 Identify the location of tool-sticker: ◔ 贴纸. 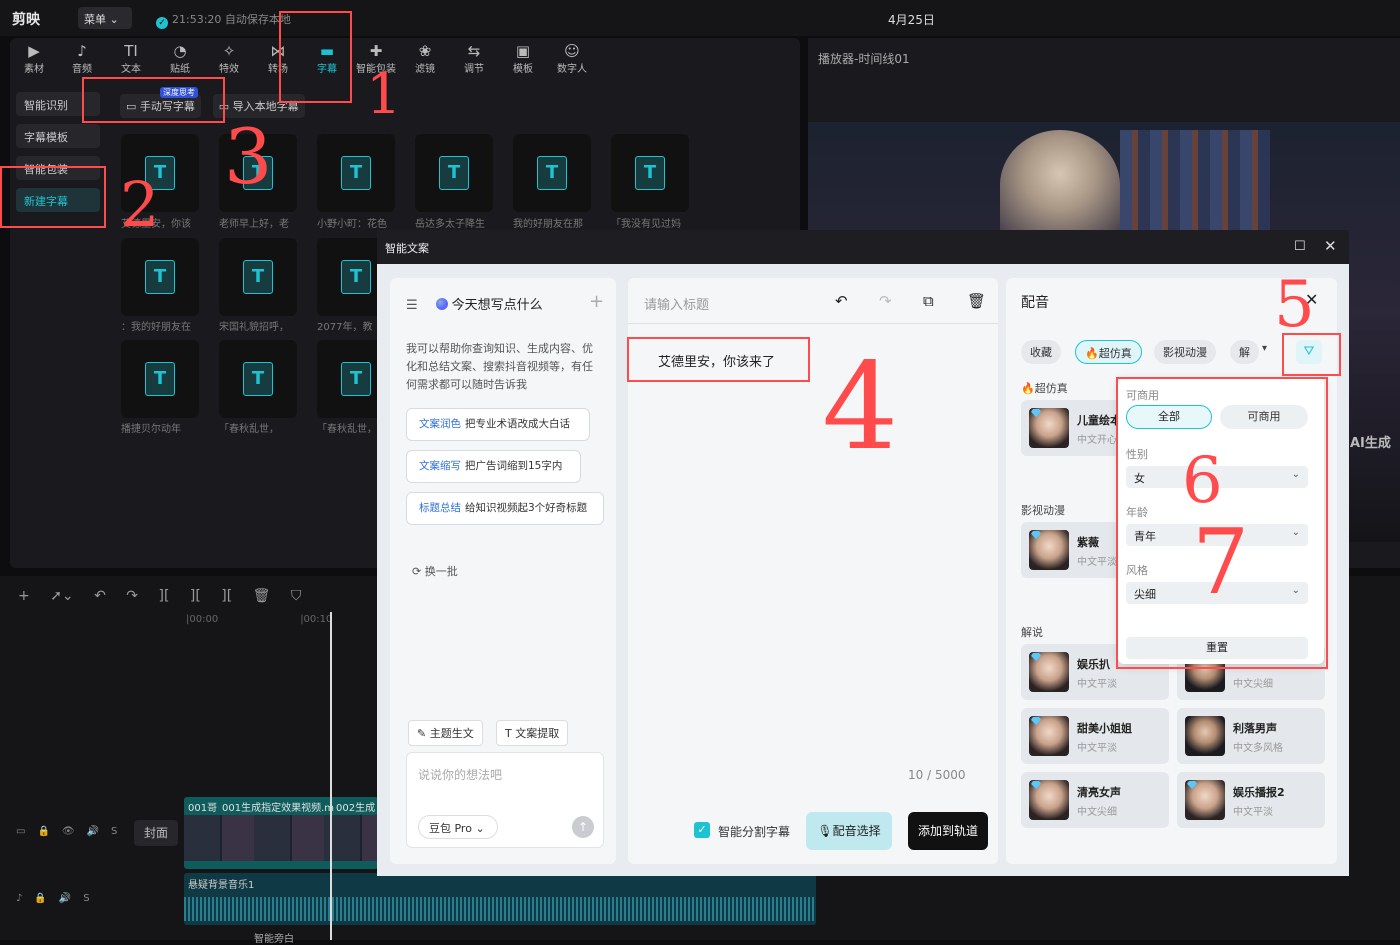
(180, 58).